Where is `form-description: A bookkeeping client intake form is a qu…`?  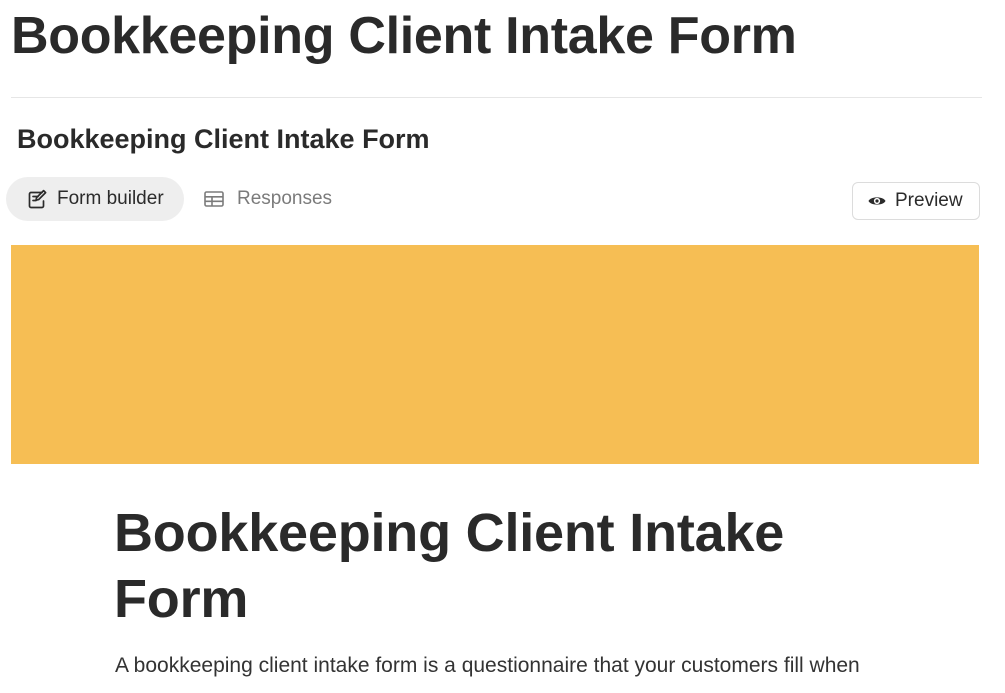
form-description: A bookkeeping client intake form is a qu… is located at coordinates (515, 666).